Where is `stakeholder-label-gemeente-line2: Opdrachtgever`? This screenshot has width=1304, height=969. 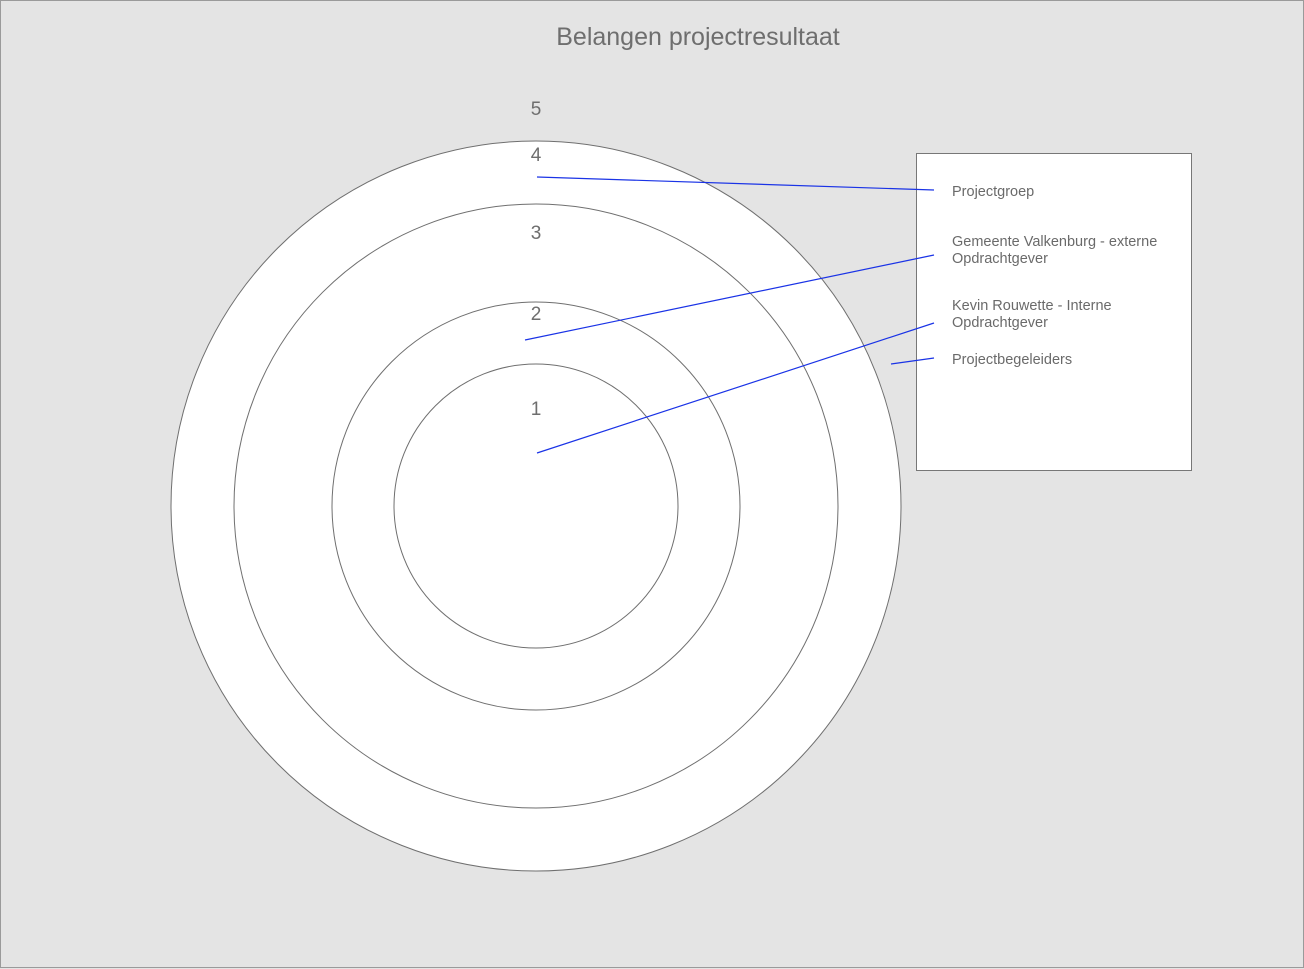
stakeholder-label-gemeente-line2: Opdrachtgever is located at coordinates (1000, 259).